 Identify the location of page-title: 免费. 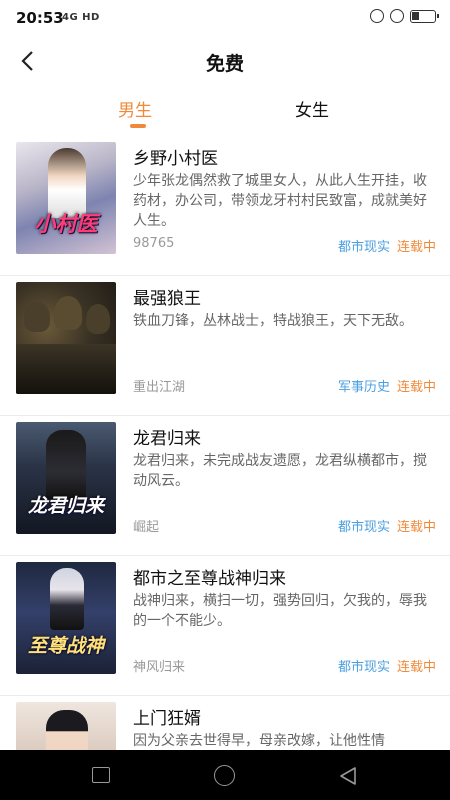
(224, 64).